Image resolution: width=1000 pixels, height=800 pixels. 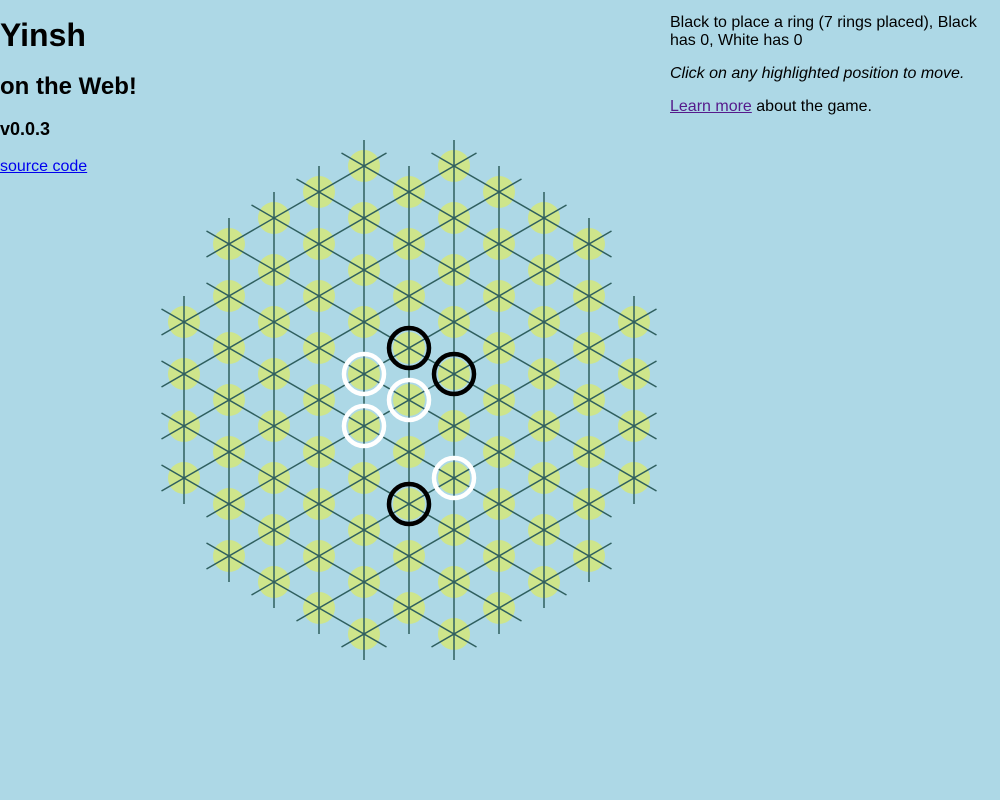 I want to click on version-label: v0.0.3, so click(x=25, y=129).